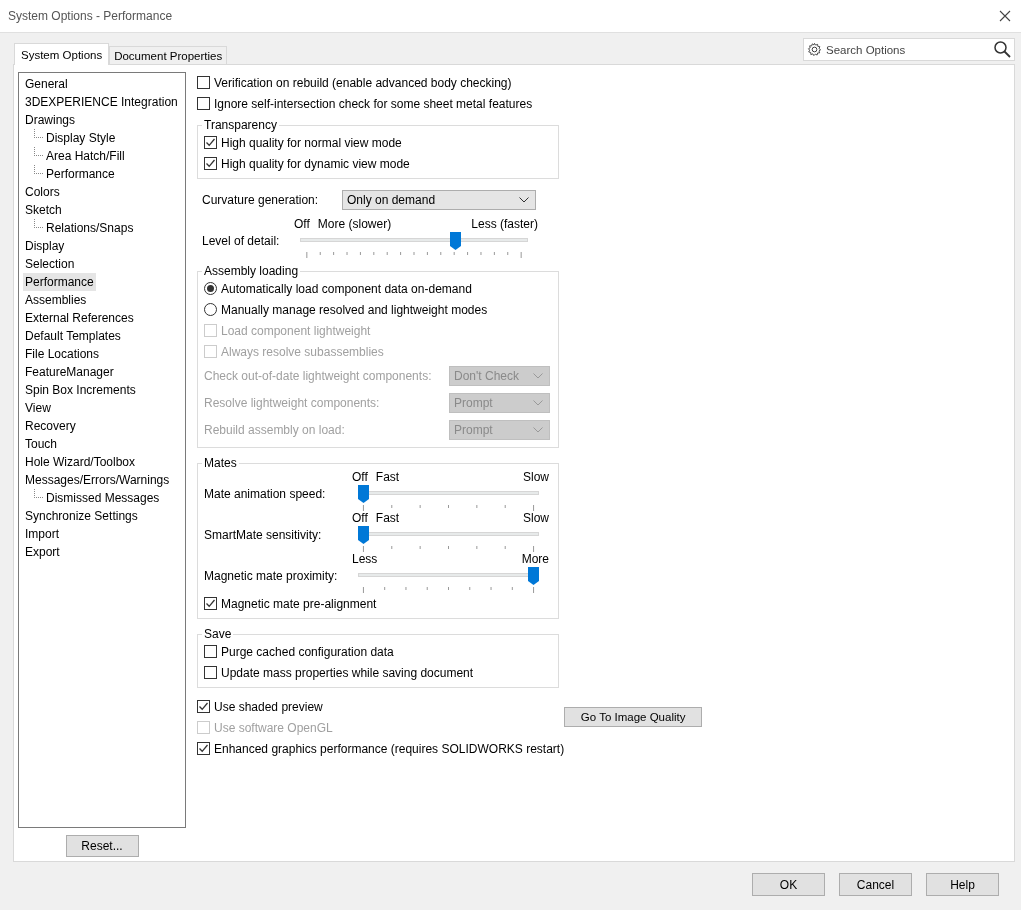 The width and height of the screenshot is (1021, 910). Describe the element at coordinates (363, 82) in the screenshot. I see `checkbox-label: Verification on rebuild (enable advanced body checking)` at that location.